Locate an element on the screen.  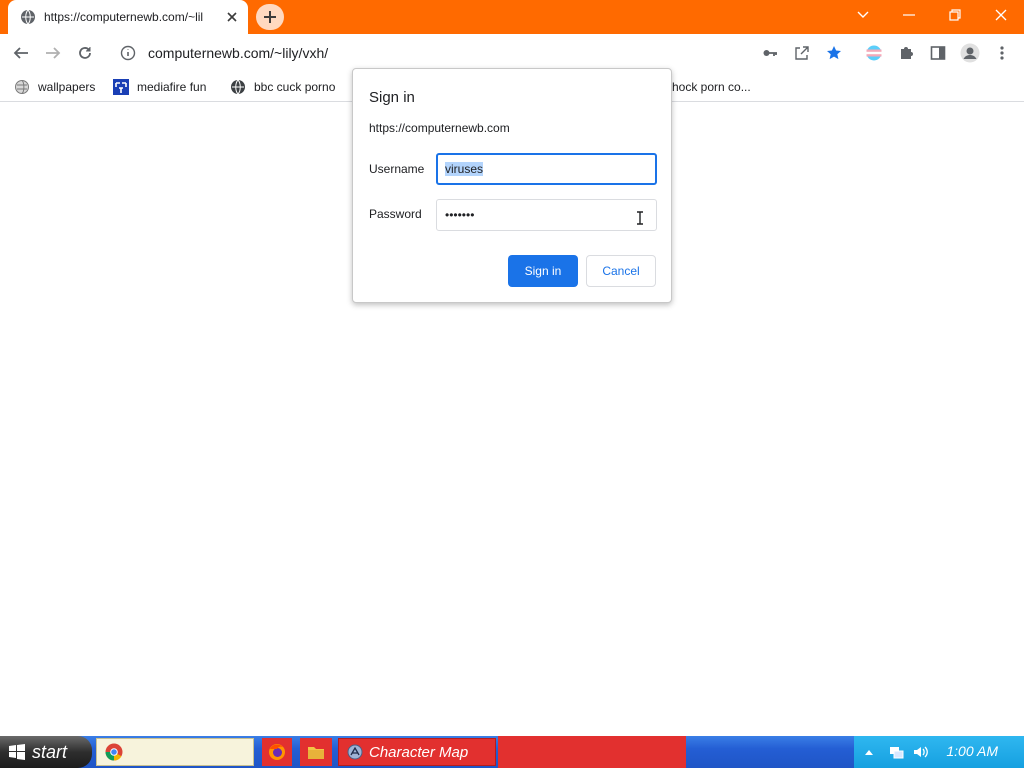
extension-flag-button is located at coordinates (874, 53).